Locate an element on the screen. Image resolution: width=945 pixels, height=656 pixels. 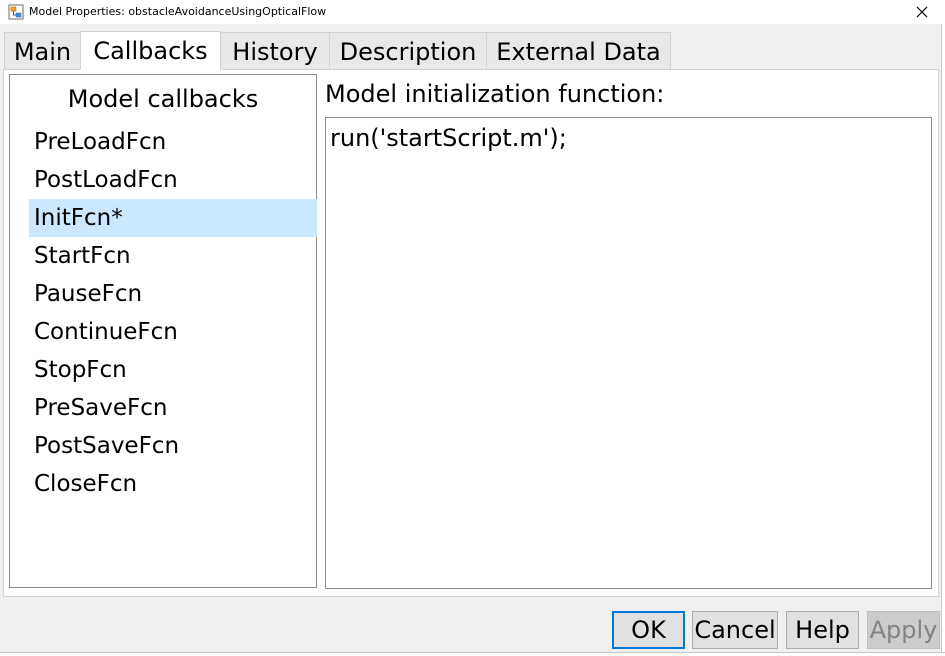
background-canvas-edge is located at coordinates (943, 340).